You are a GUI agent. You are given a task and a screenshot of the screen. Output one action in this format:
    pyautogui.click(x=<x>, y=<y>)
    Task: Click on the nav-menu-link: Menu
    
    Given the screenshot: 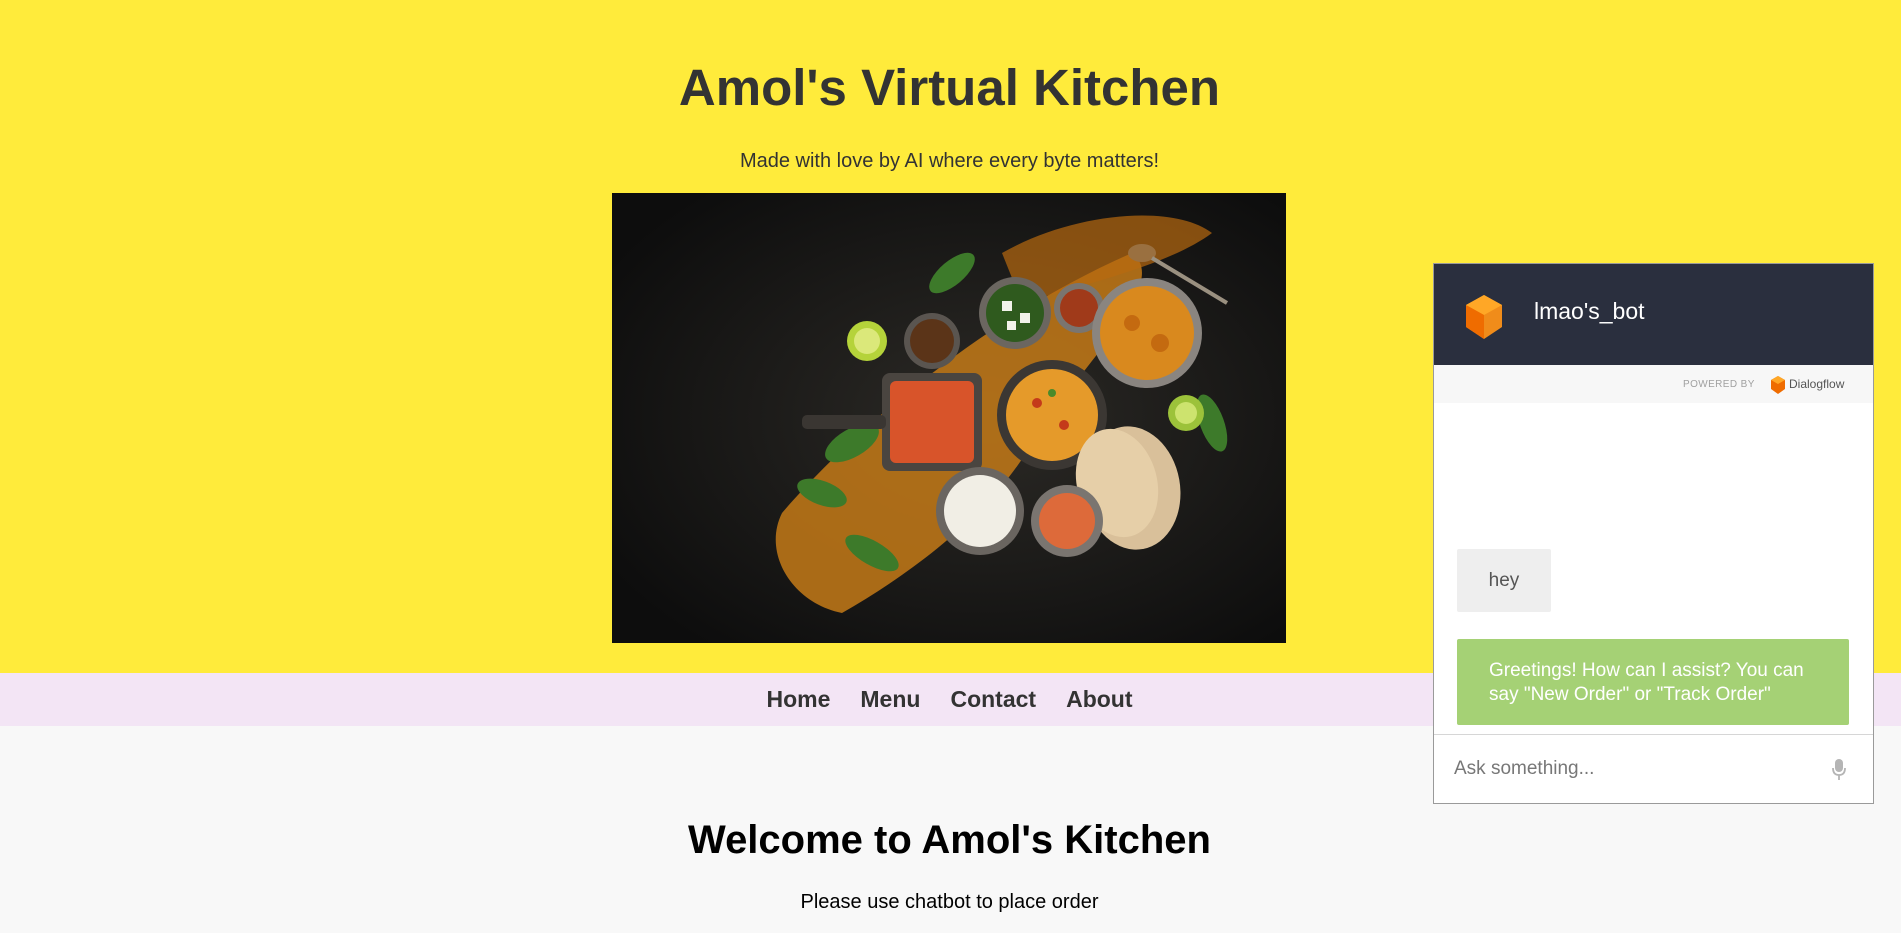 What is the action you would take?
    pyautogui.click(x=890, y=699)
    